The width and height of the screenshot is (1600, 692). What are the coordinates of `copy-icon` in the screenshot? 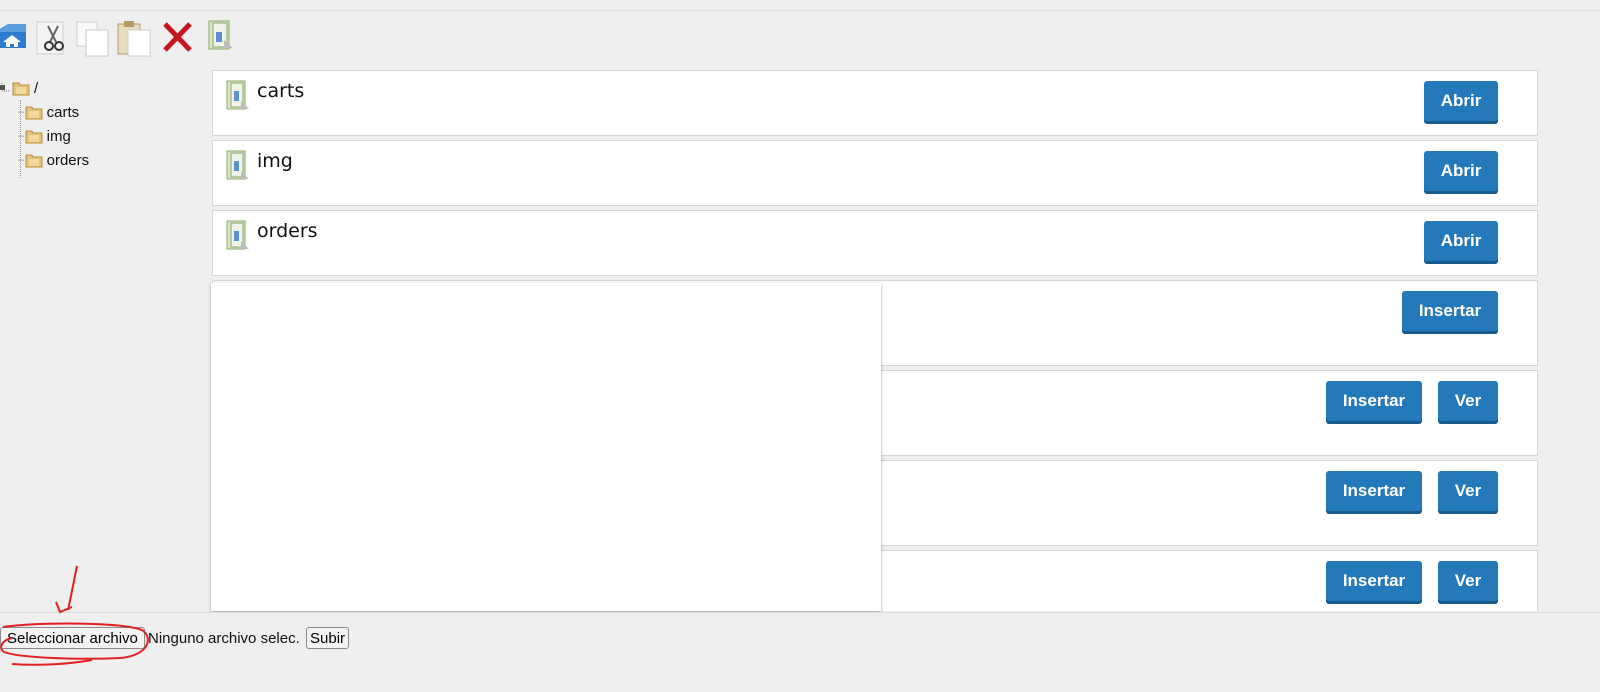 It's located at (92, 37).